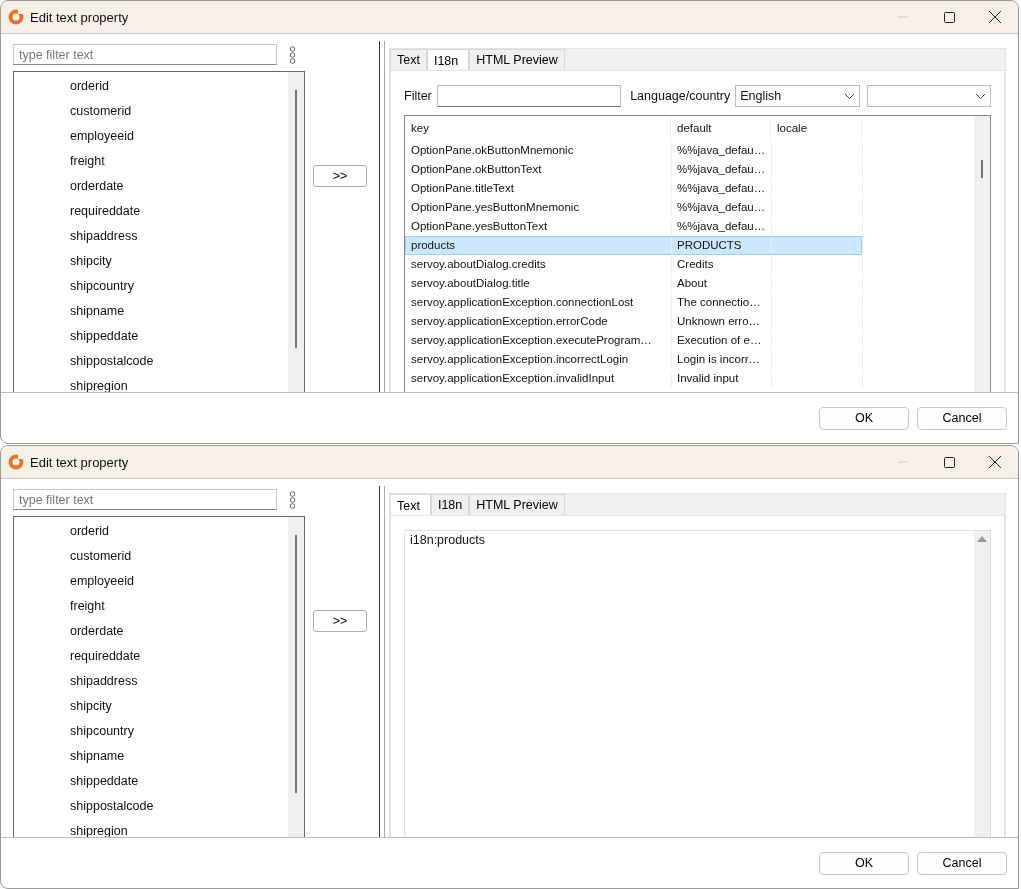 This screenshot has width=1021, height=889. Describe the element at coordinates (722, 378) in the screenshot. I see `default-cell: Invalid input` at that location.